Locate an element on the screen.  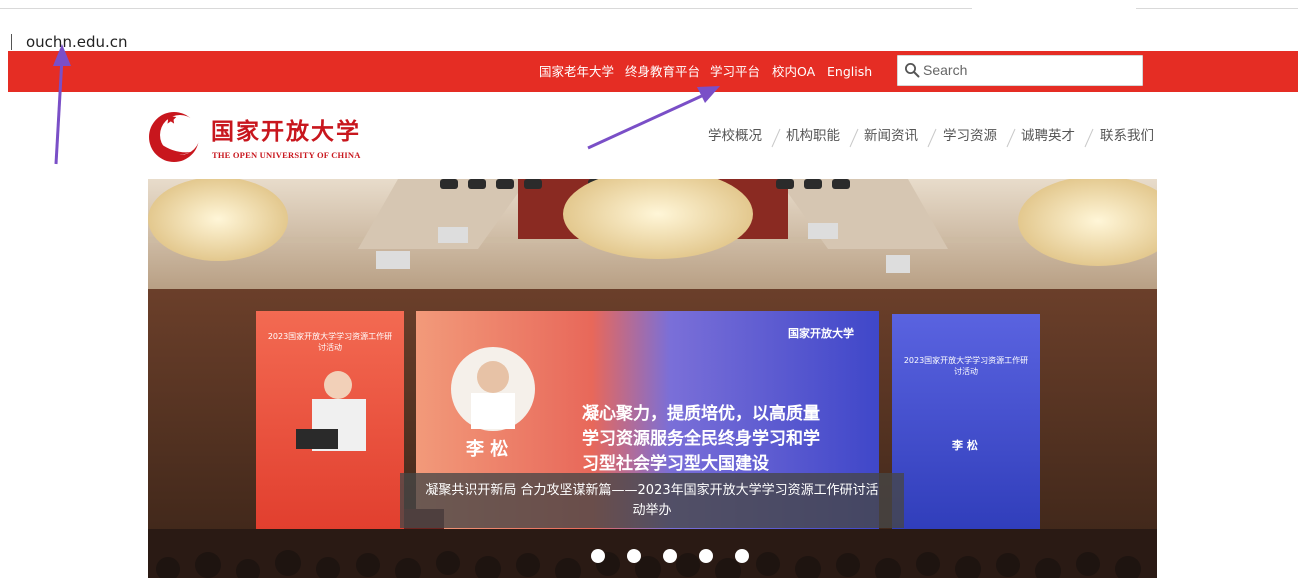
carousel-dots is located at coordinates (652, 557).